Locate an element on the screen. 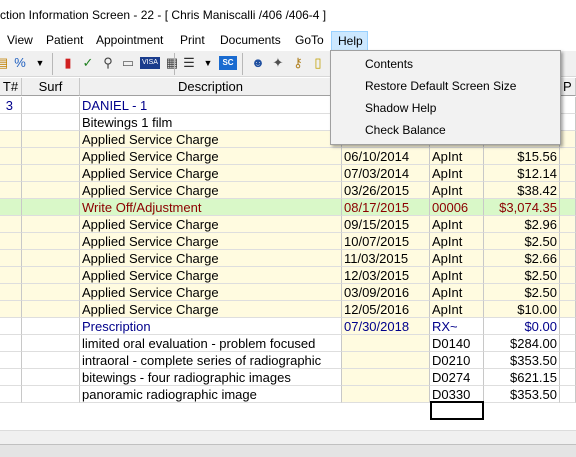 The image size is (576, 457). dropdown-arrow-icon: ▼ is located at coordinates (40, 63).